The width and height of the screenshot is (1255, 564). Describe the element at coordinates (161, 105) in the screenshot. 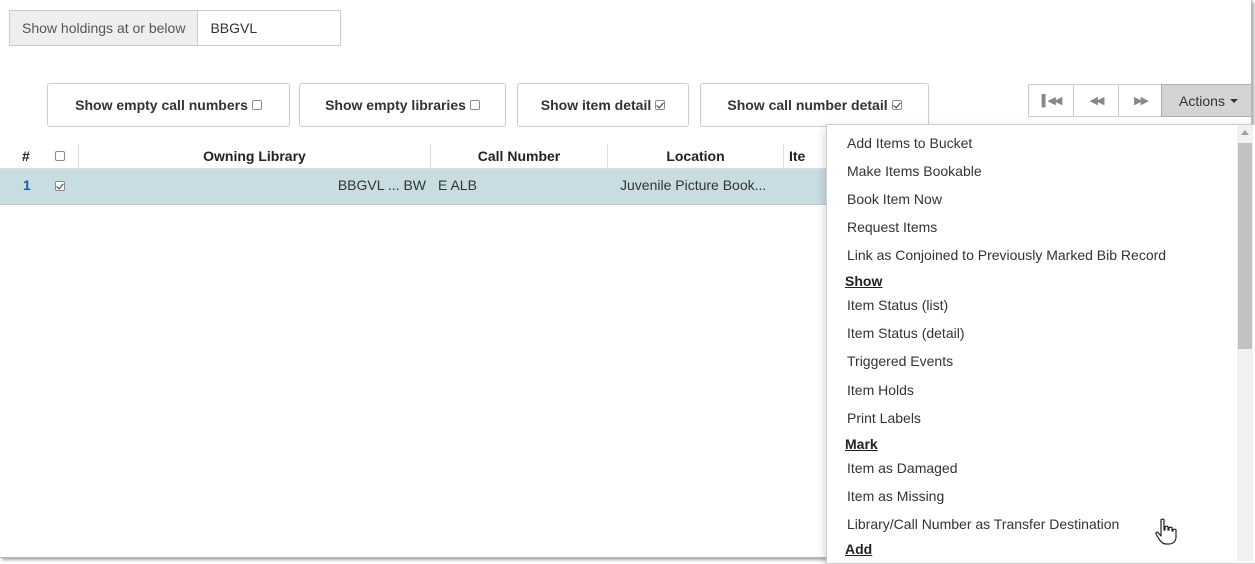

I see `toggle-label: Show empty call numbers` at that location.